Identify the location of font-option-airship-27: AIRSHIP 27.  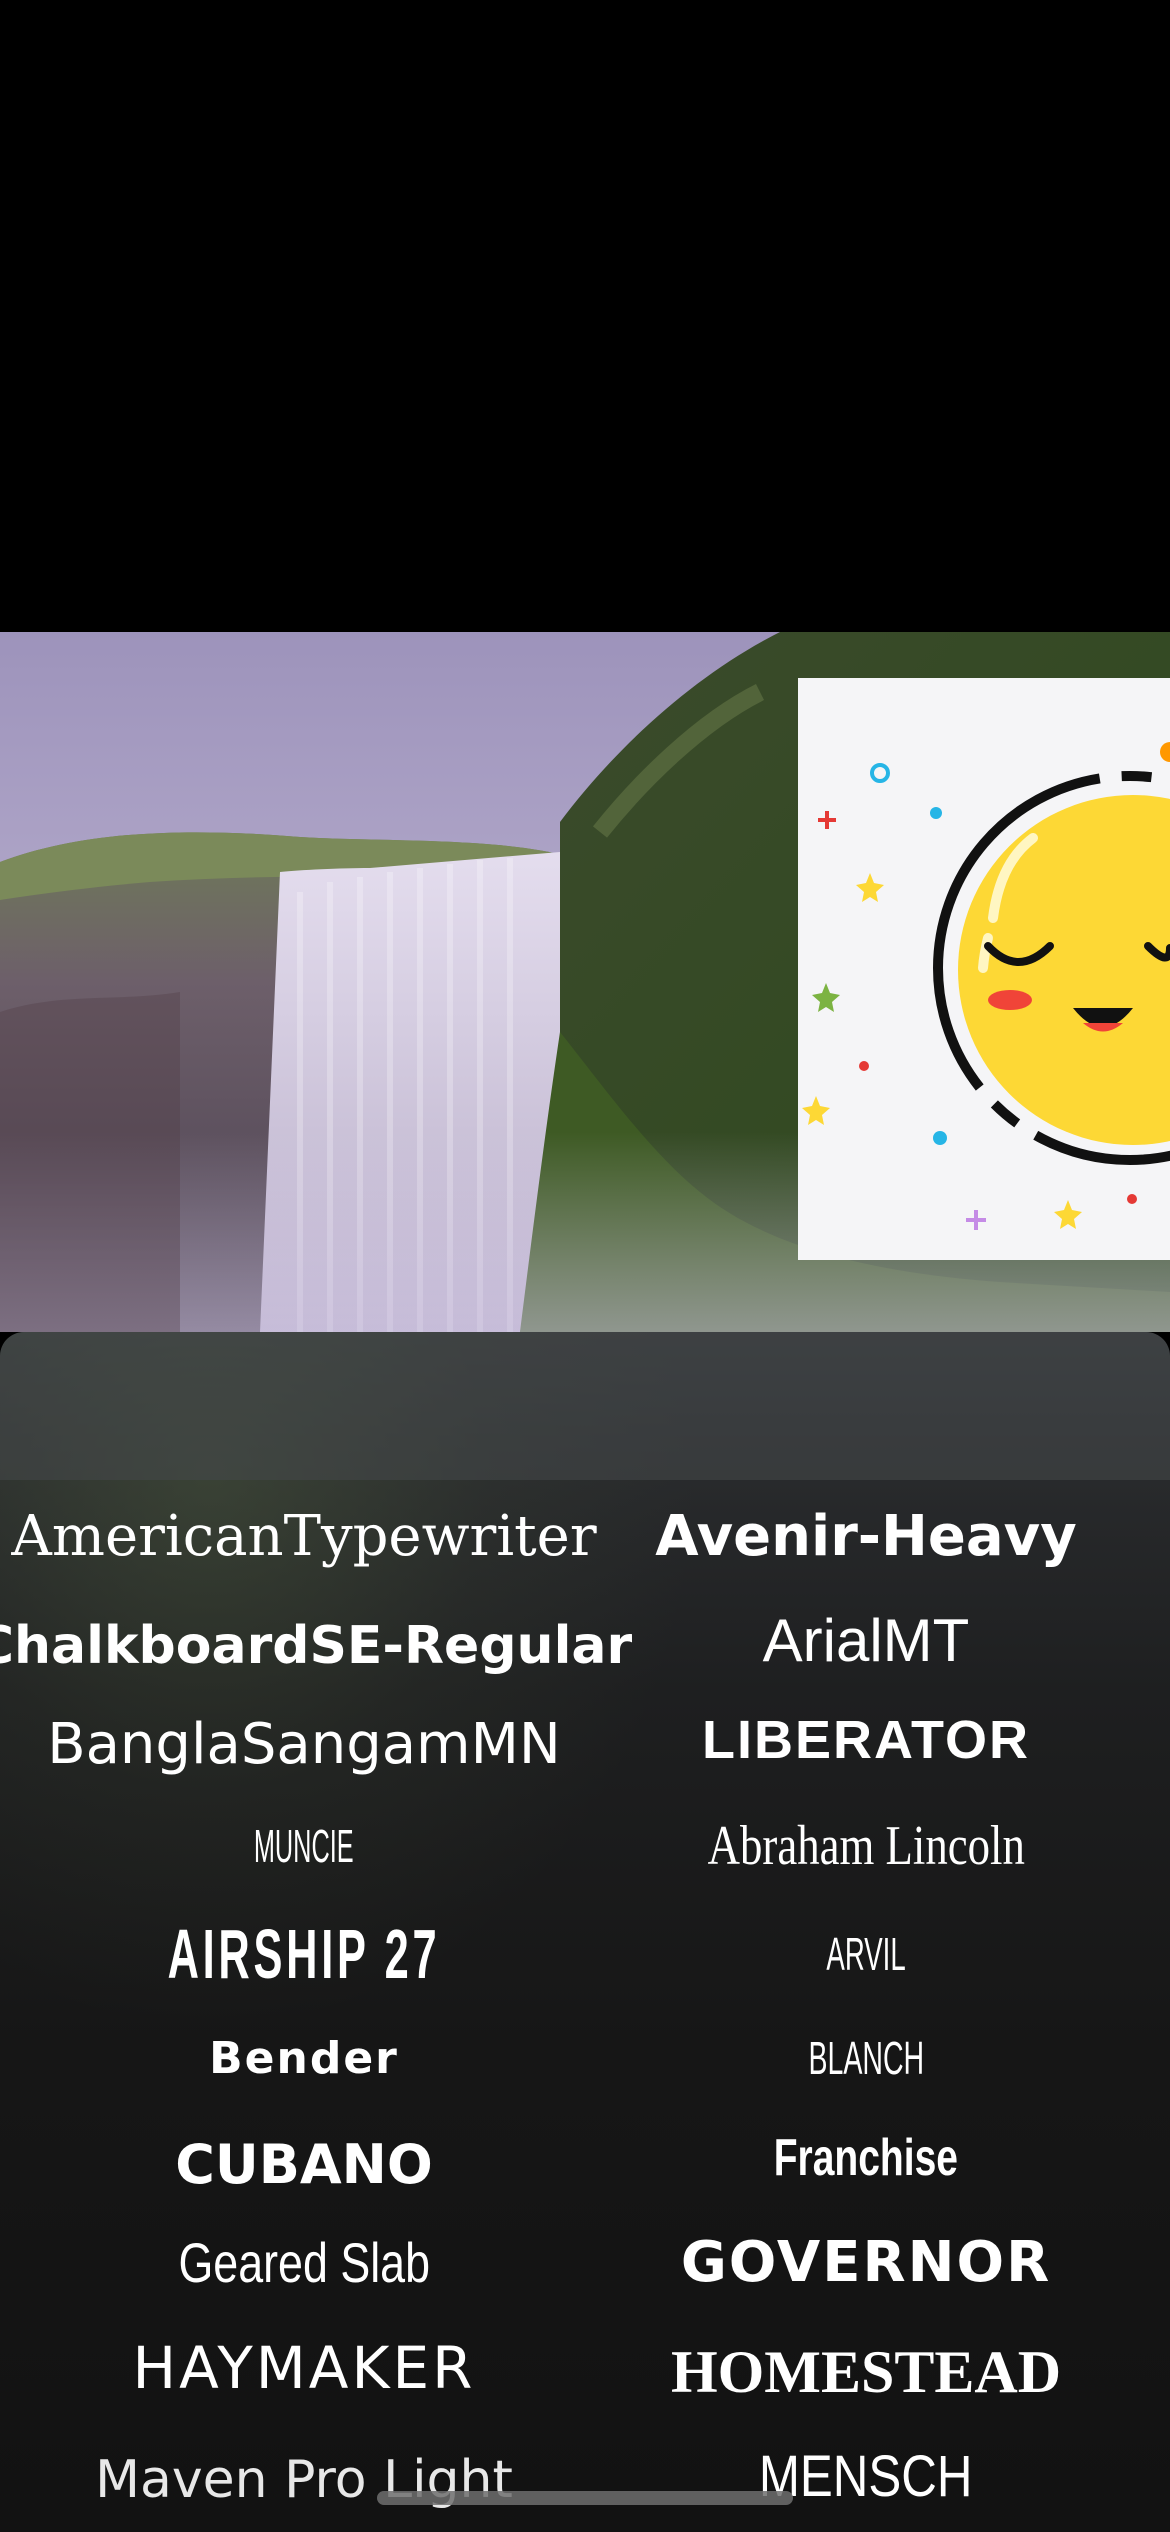
(304, 1954).